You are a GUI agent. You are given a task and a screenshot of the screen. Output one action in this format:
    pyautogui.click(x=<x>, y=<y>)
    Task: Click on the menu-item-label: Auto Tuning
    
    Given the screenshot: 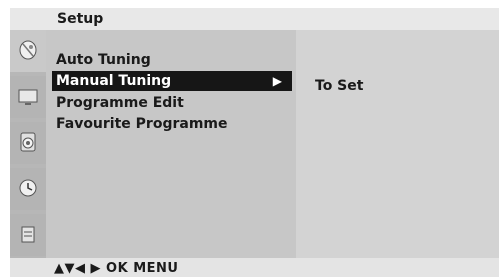 What is the action you would take?
    pyautogui.click(x=103, y=60)
    